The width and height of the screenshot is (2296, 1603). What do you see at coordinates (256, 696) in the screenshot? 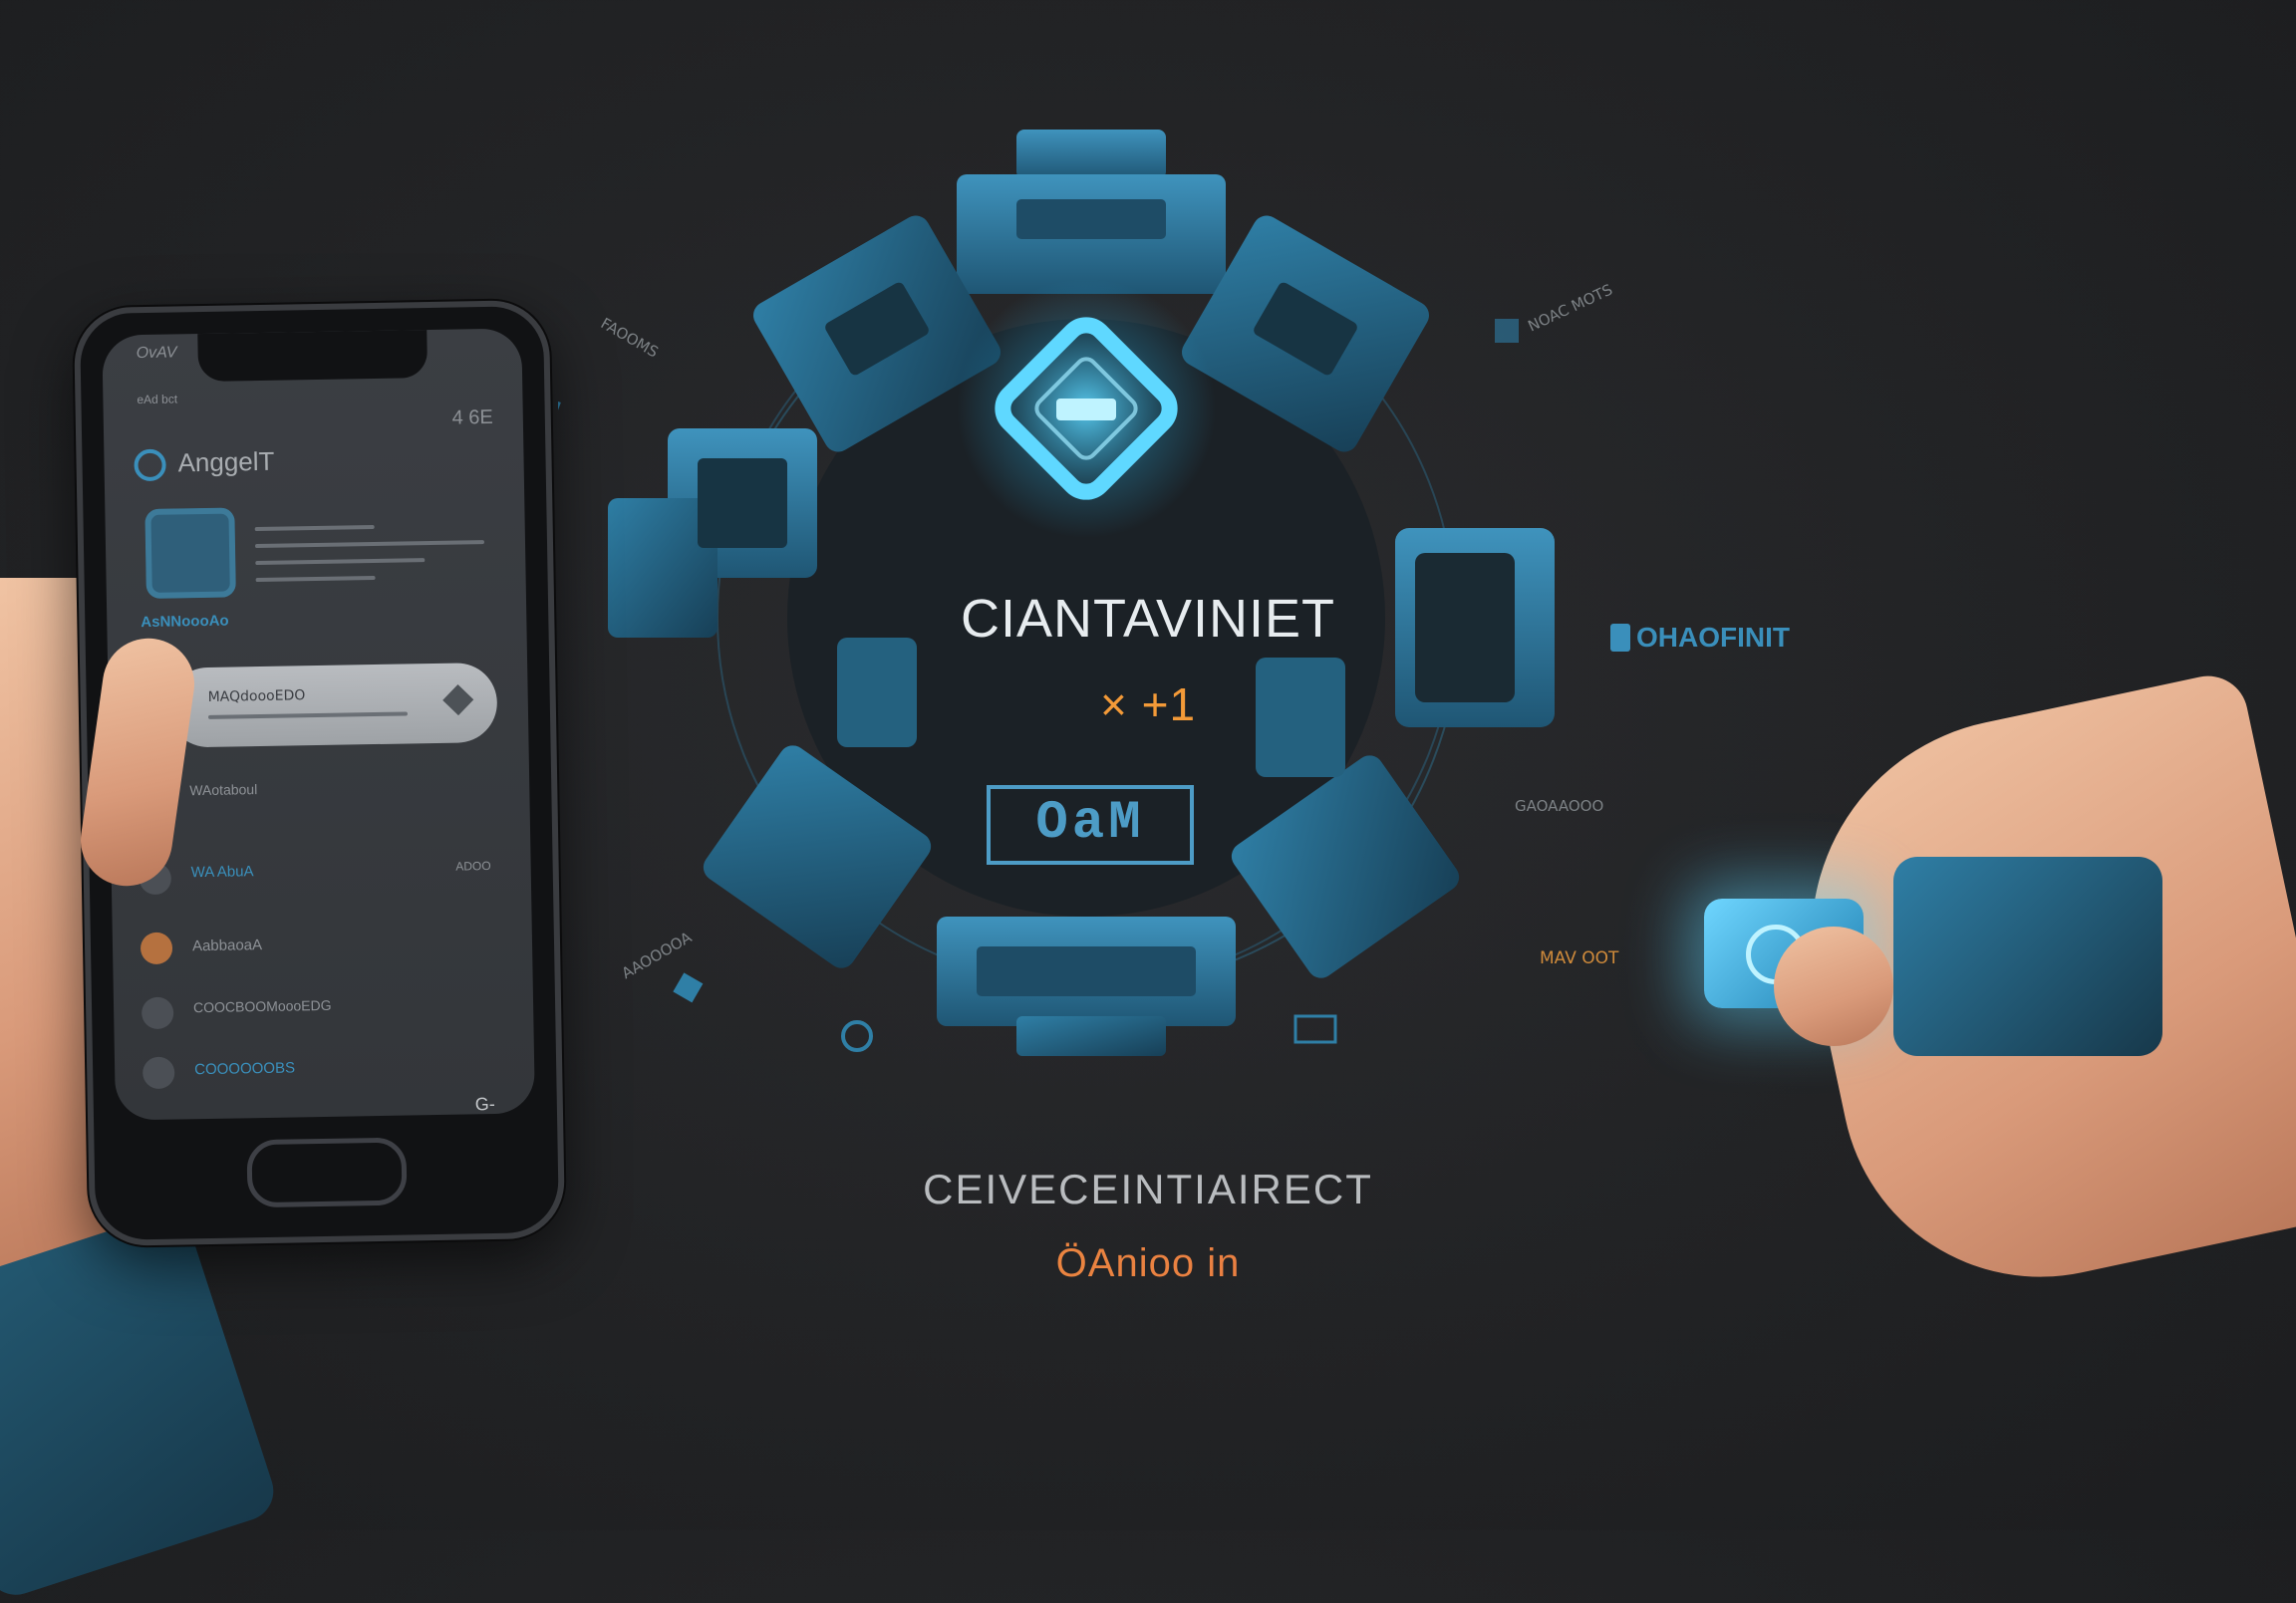
I see `pill-text: MAQdoooEDO` at bounding box center [256, 696].